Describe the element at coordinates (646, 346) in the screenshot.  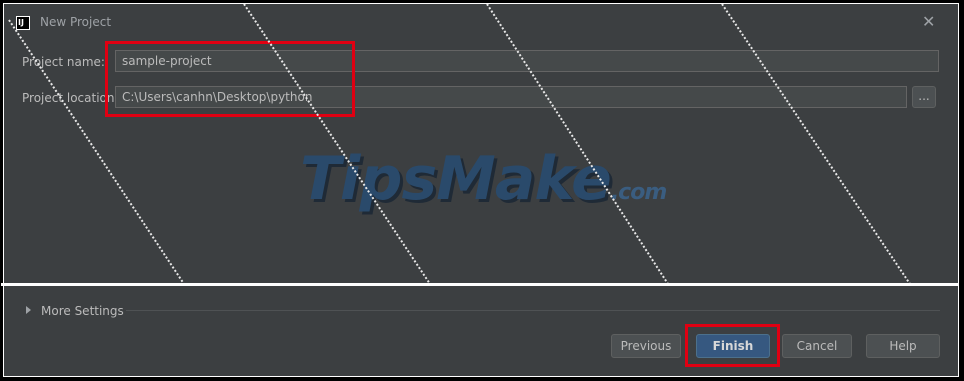
I see `previous-button: Previous` at that location.